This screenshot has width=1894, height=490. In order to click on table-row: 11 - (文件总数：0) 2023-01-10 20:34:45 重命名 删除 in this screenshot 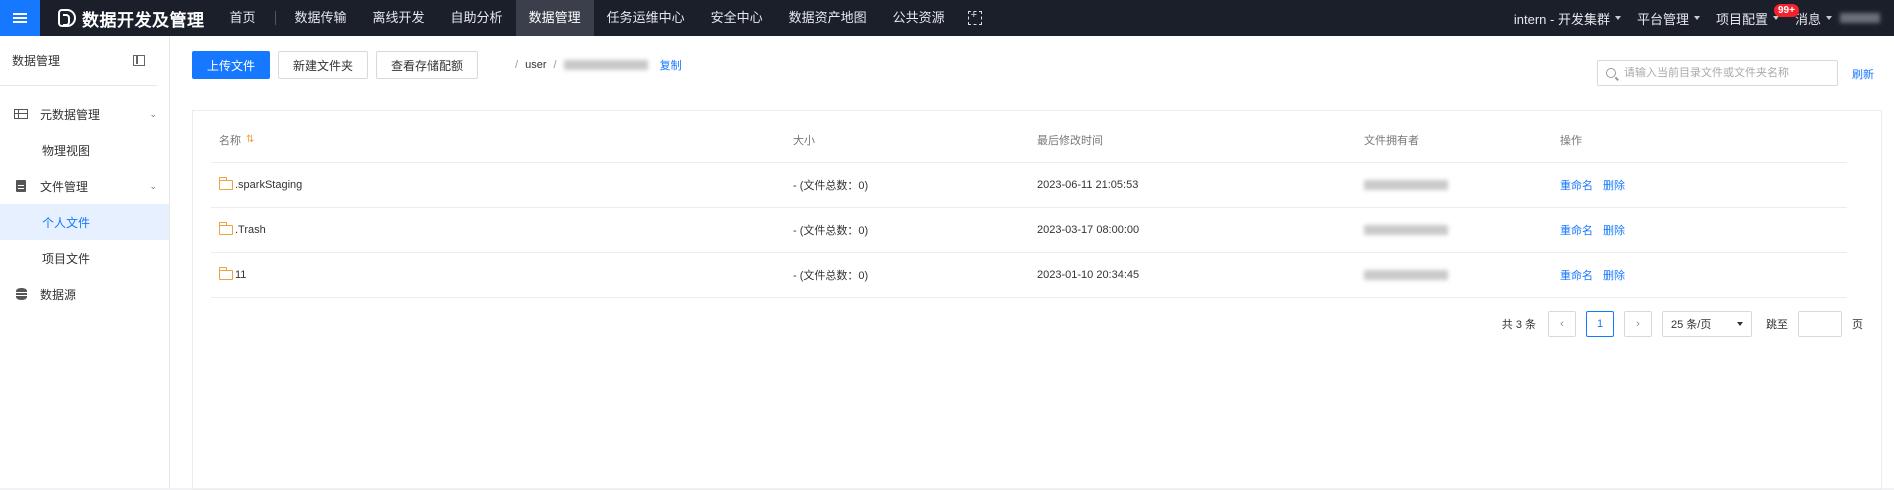, I will do `click(1029, 275)`.